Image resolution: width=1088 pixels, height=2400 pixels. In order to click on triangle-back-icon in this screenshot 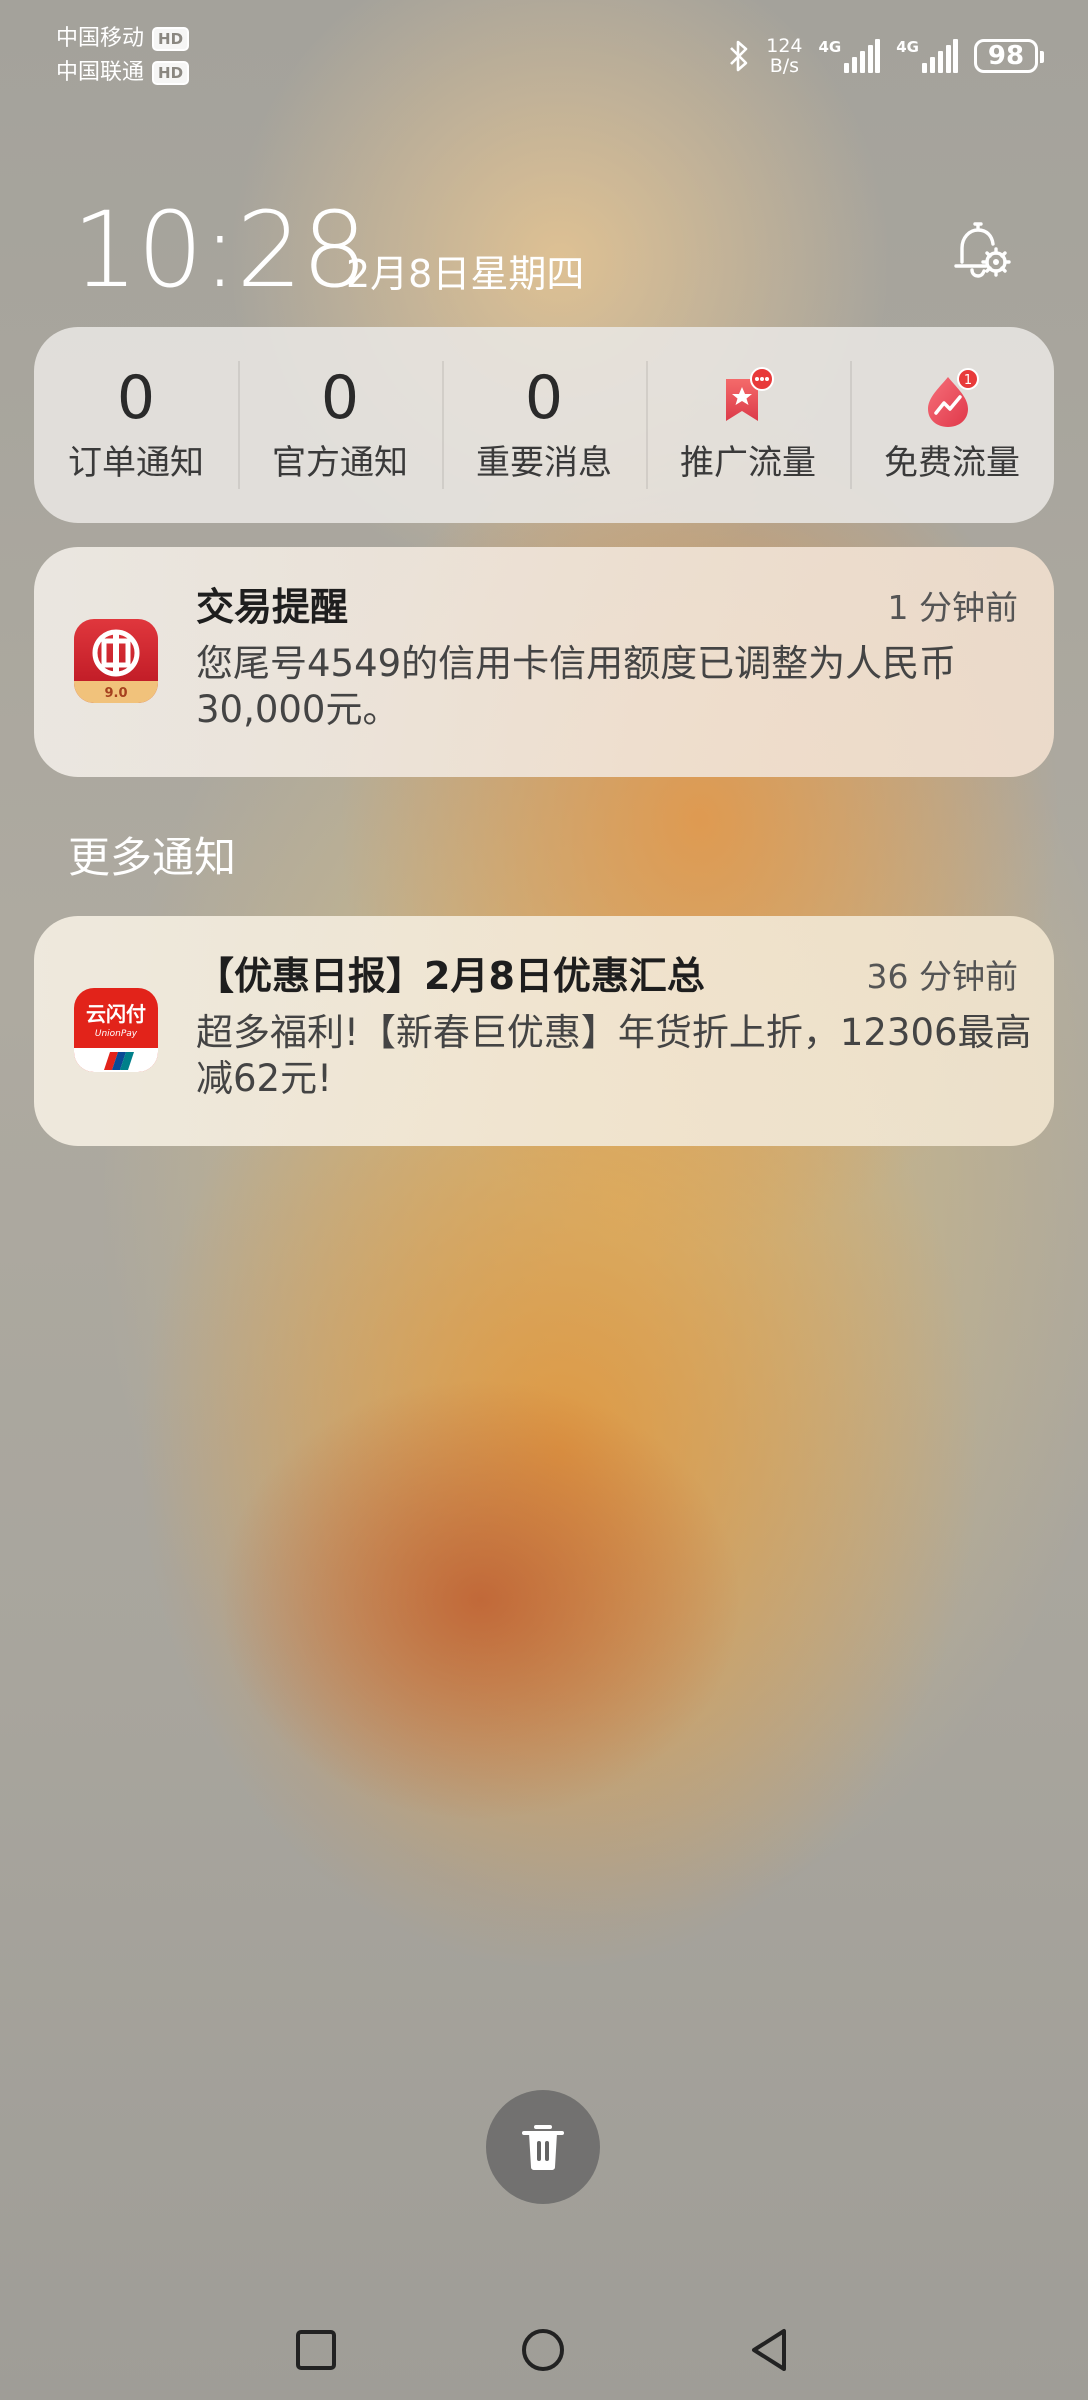, I will do `click(769, 2350)`.